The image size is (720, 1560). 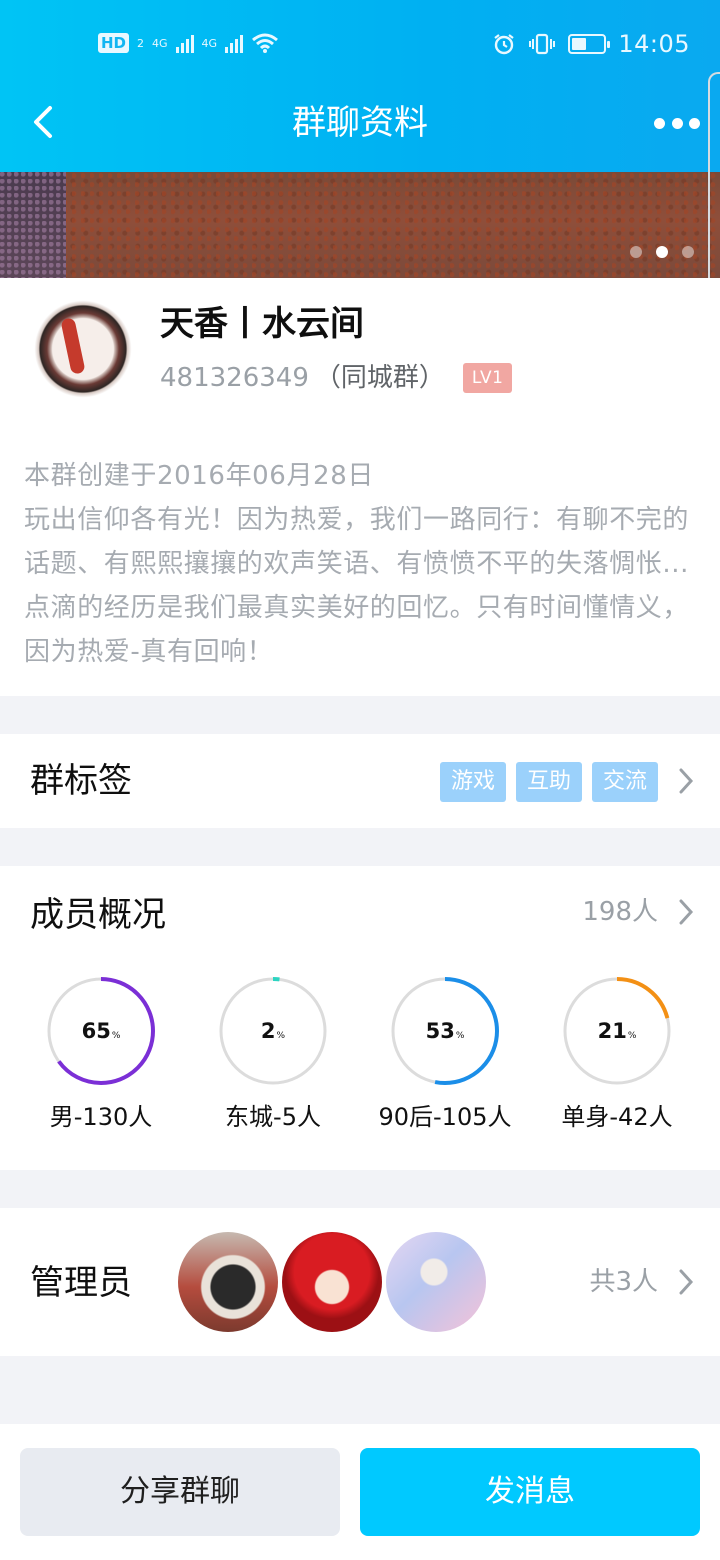 I want to click on alarm-icon, so click(x=504, y=44).